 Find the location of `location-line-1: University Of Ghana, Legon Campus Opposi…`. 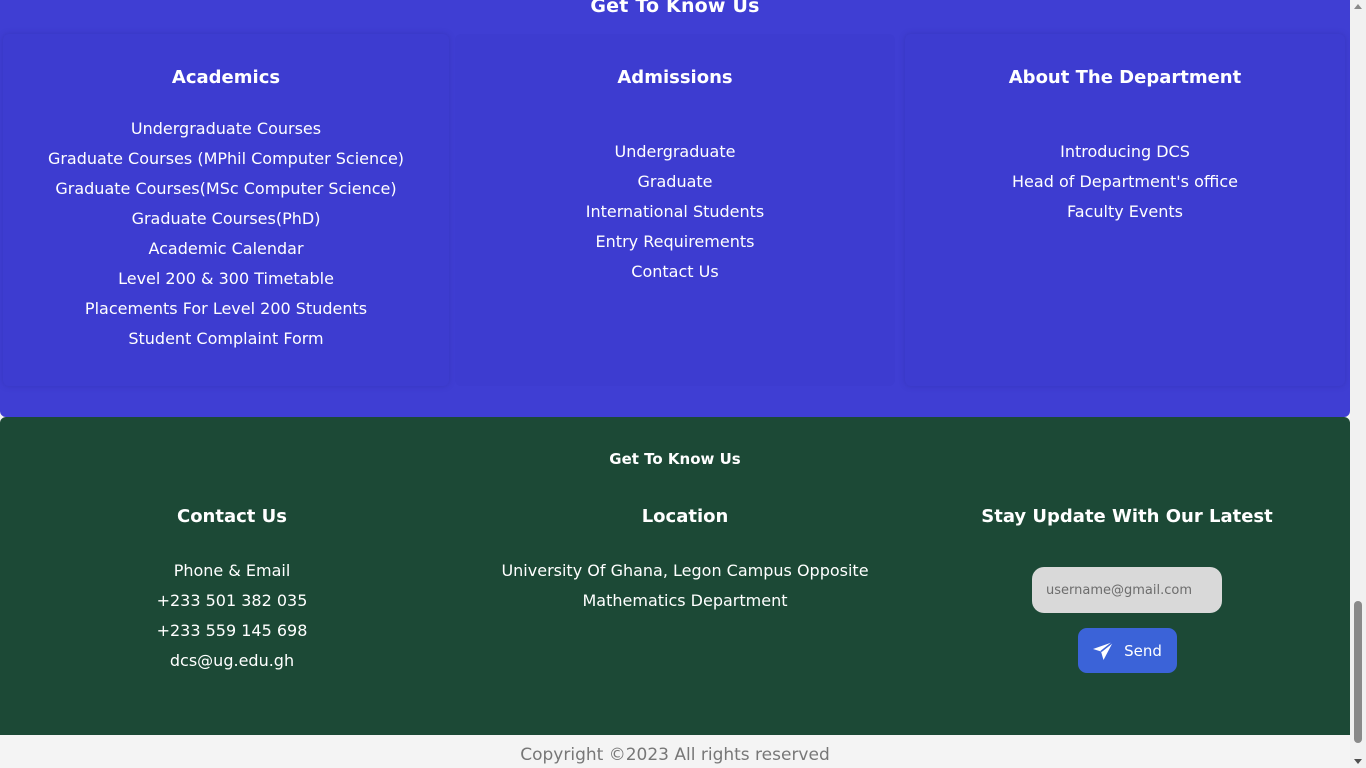

location-line-1: University Of Ghana, Legon Campus Opposi… is located at coordinates (685, 570).